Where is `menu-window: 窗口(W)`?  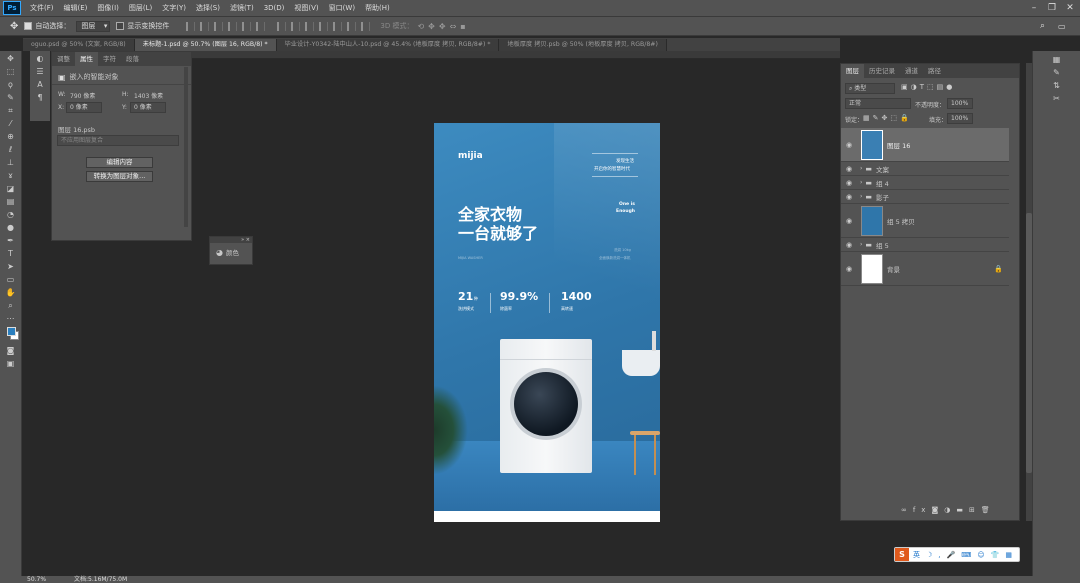 menu-window: 窗口(W) is located at coordinates (342, 8).